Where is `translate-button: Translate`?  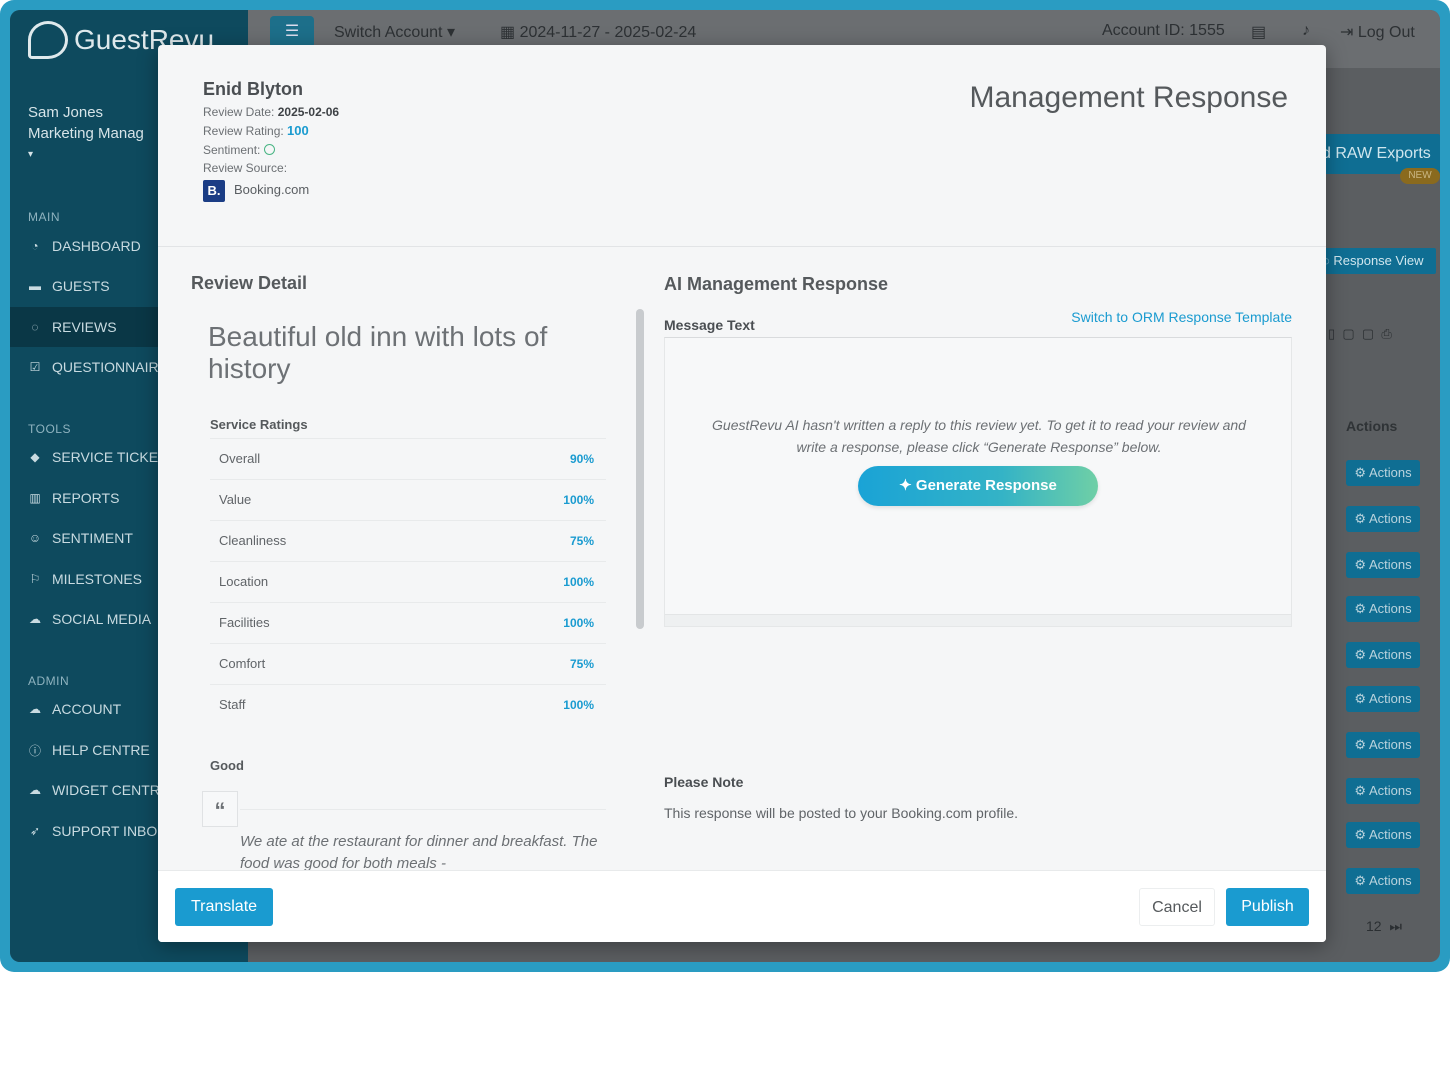
translate-button: Translate is located at coordinates (224, 907).